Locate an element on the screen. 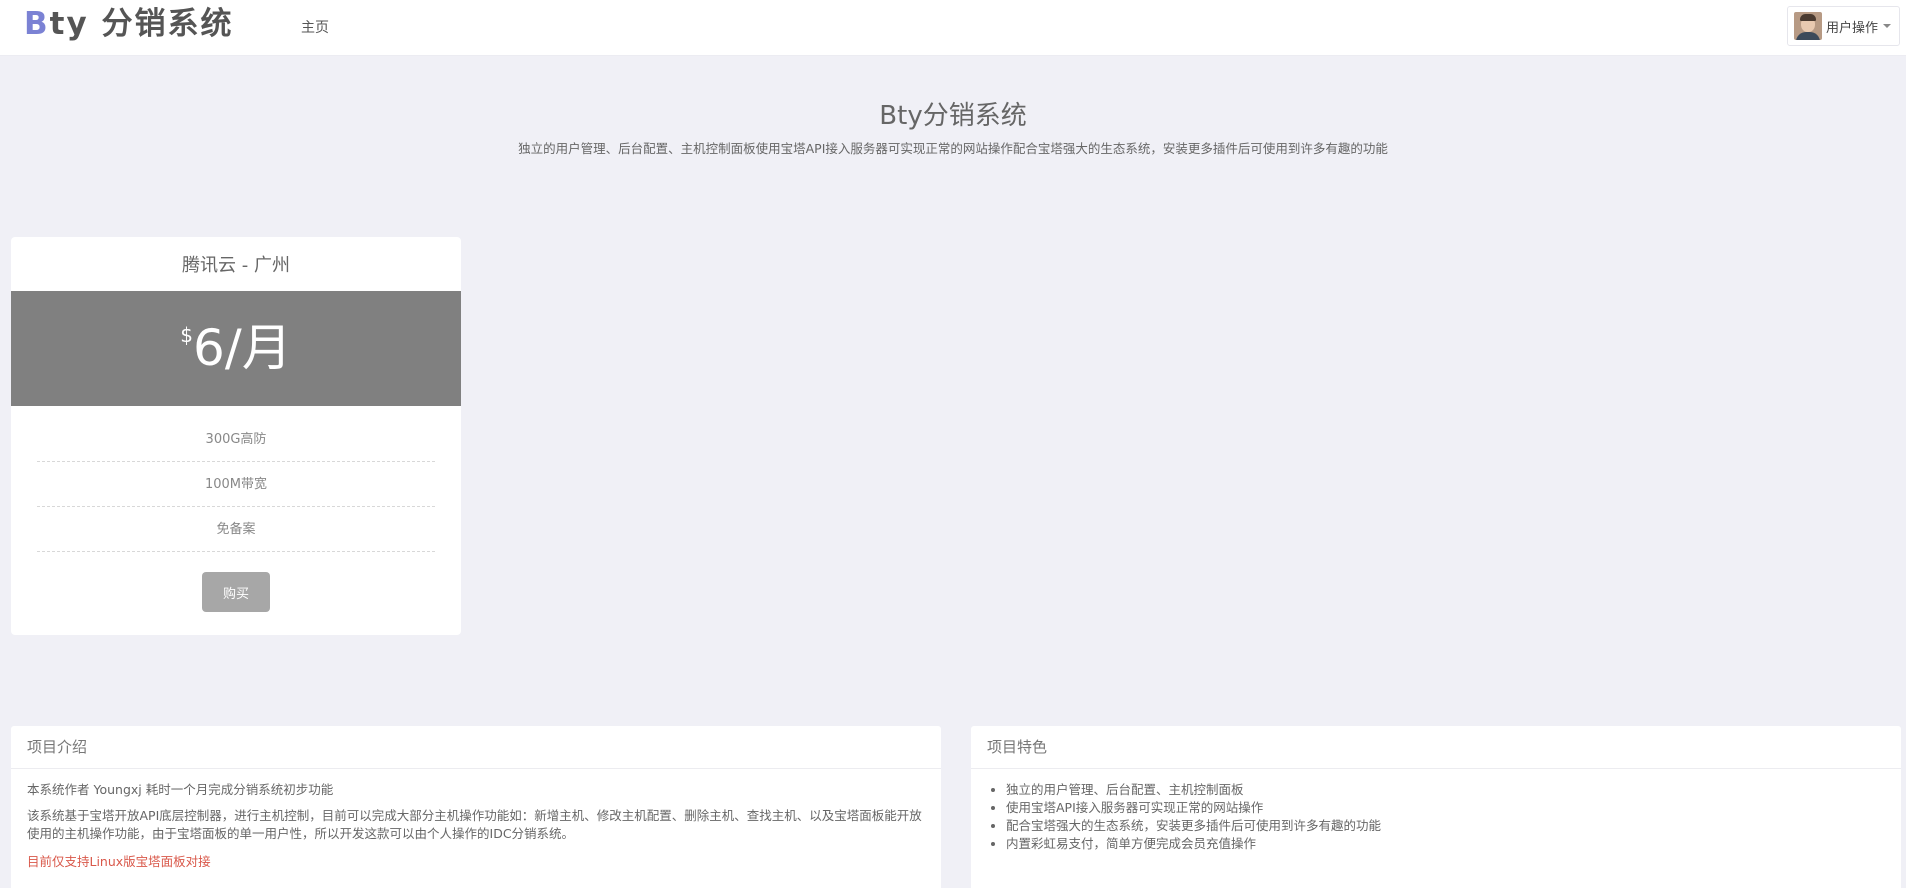  user-menu-label: 用户操作 is located at coordinates (1852, 28).